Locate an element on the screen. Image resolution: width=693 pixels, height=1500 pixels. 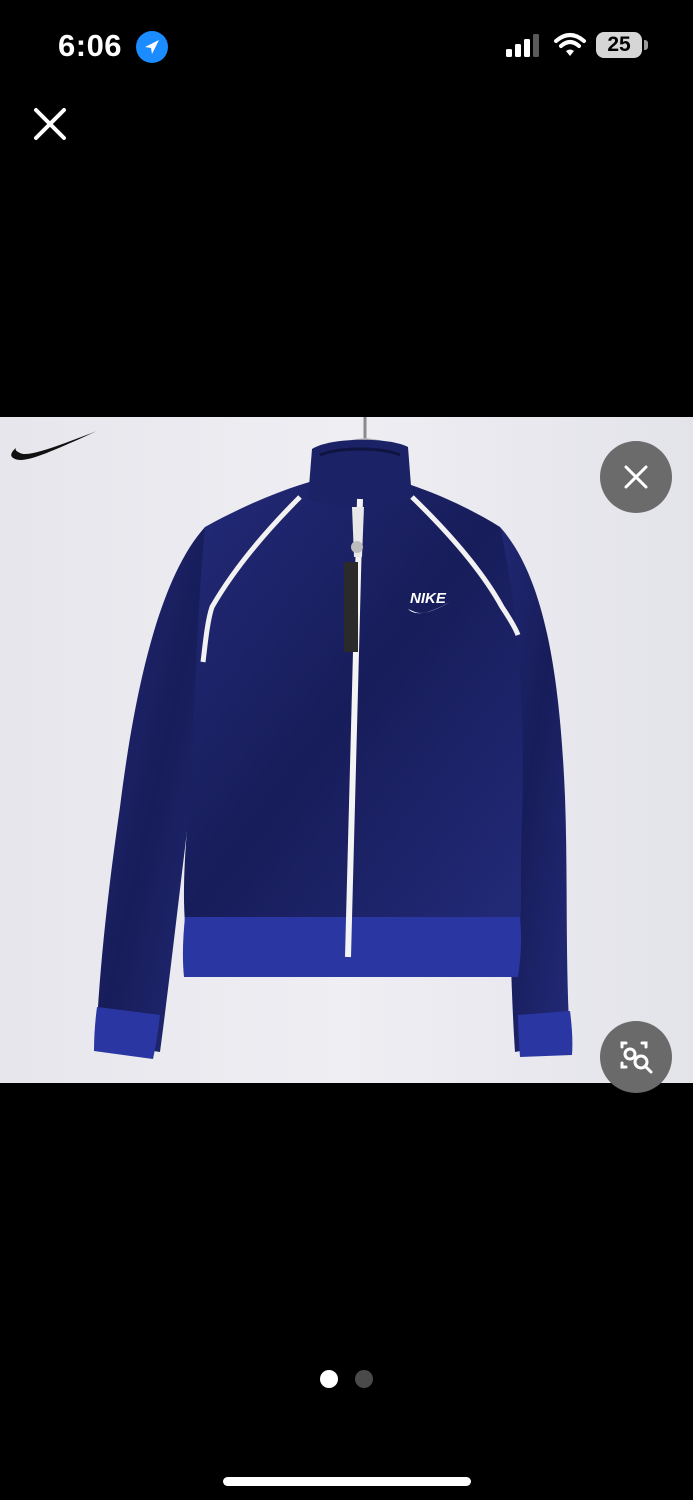
status-bar: 6:06 25 is located at coordinates (346, 45).